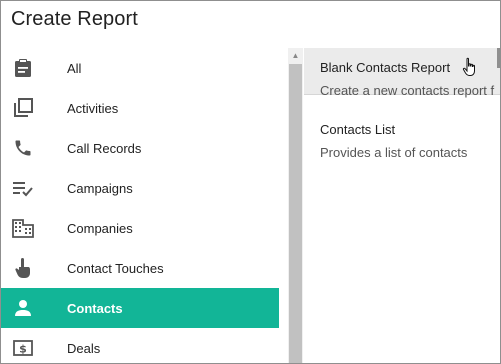 This screenshot has width=501, height=364. I want to click on category-activities: Activities, so click(140, 108).